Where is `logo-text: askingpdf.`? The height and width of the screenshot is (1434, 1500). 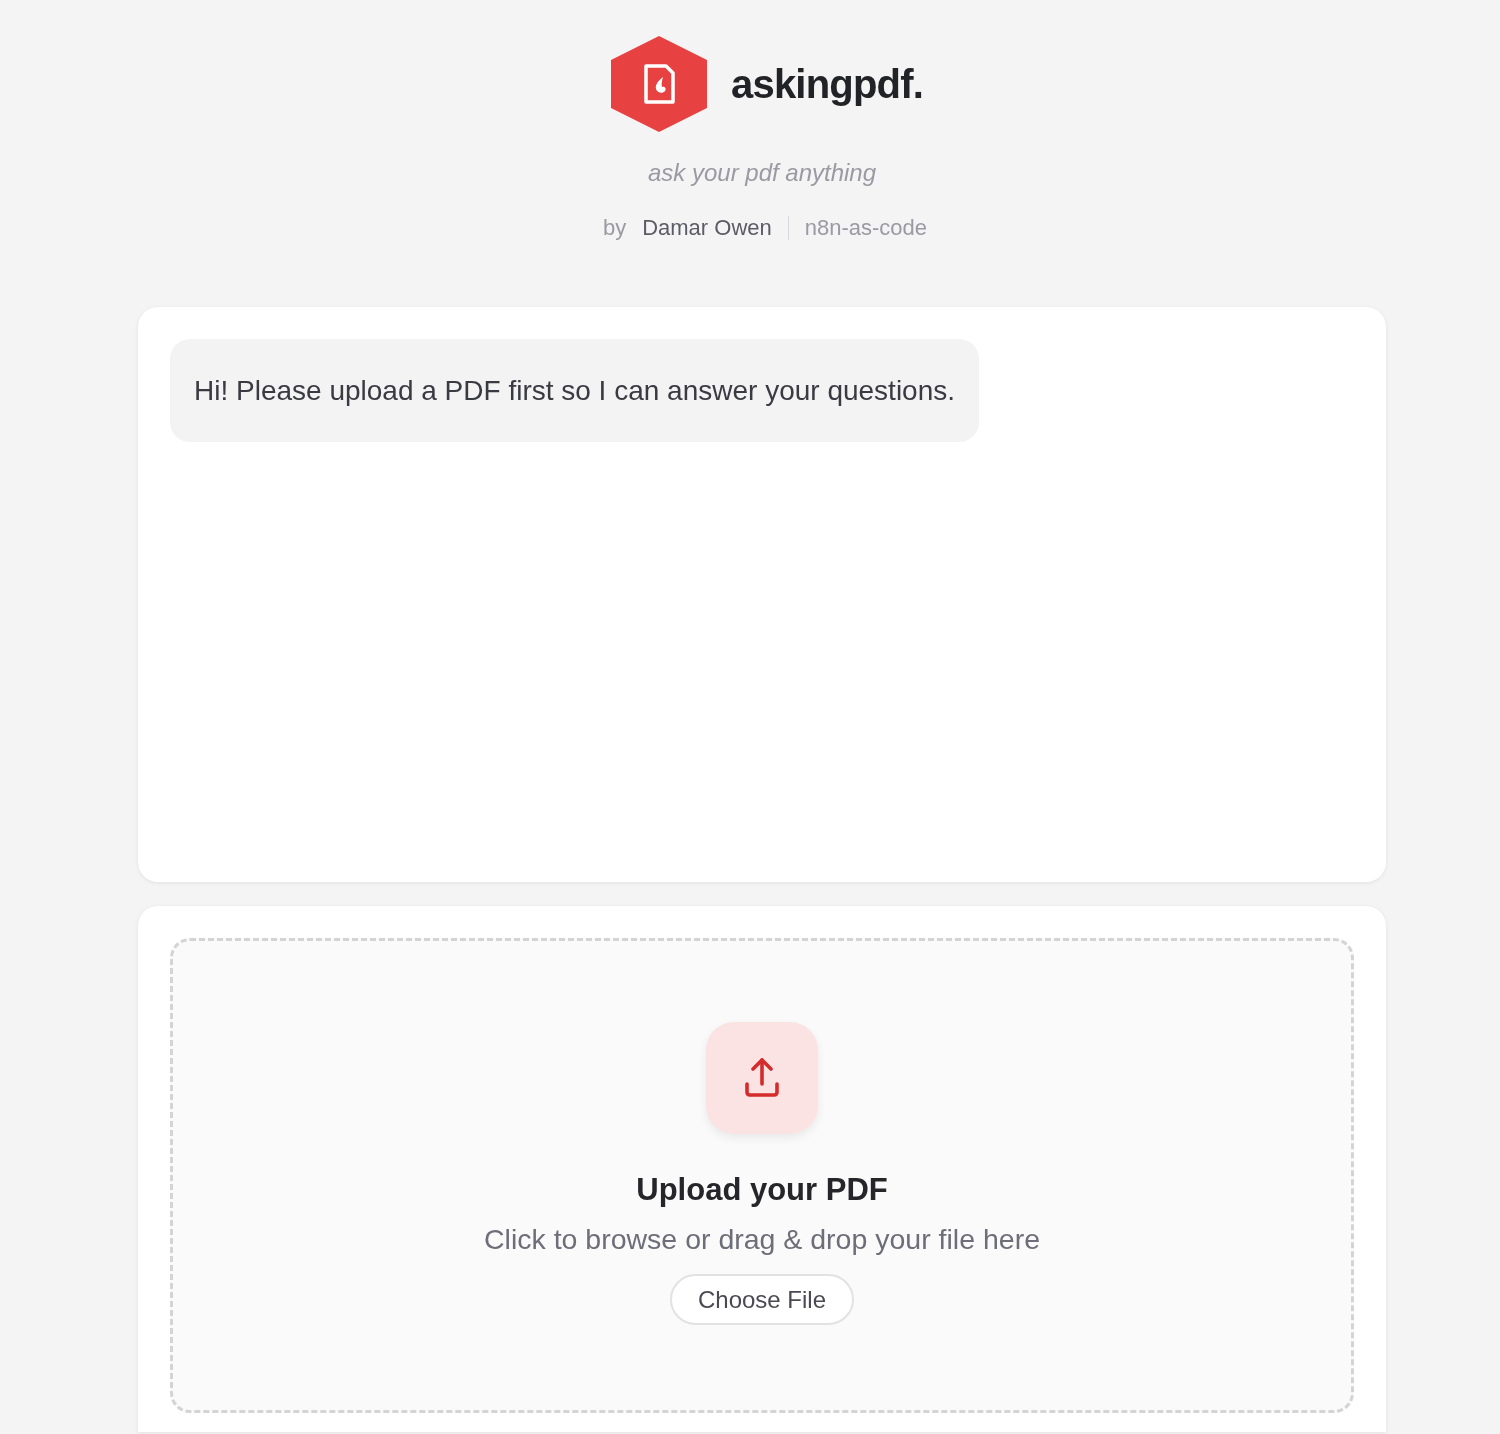
logo-text: askingpdf. is located at coordinates (827, 84).